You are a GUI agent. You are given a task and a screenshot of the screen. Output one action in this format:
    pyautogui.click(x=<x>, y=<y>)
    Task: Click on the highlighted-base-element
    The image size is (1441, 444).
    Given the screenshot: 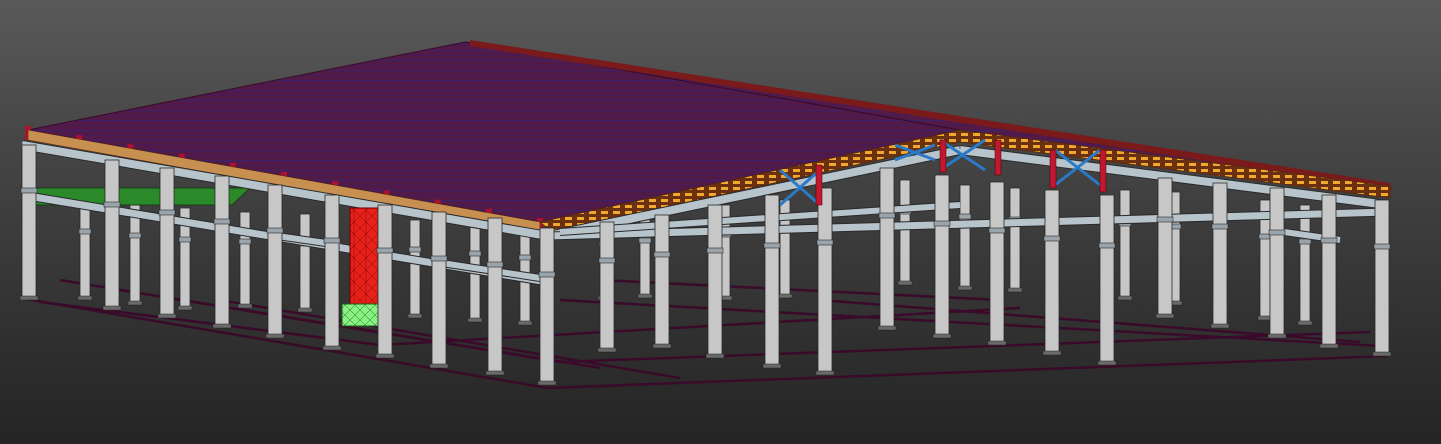 What is the action you would take?
    pyautogui.click(x=362, y=315)
    